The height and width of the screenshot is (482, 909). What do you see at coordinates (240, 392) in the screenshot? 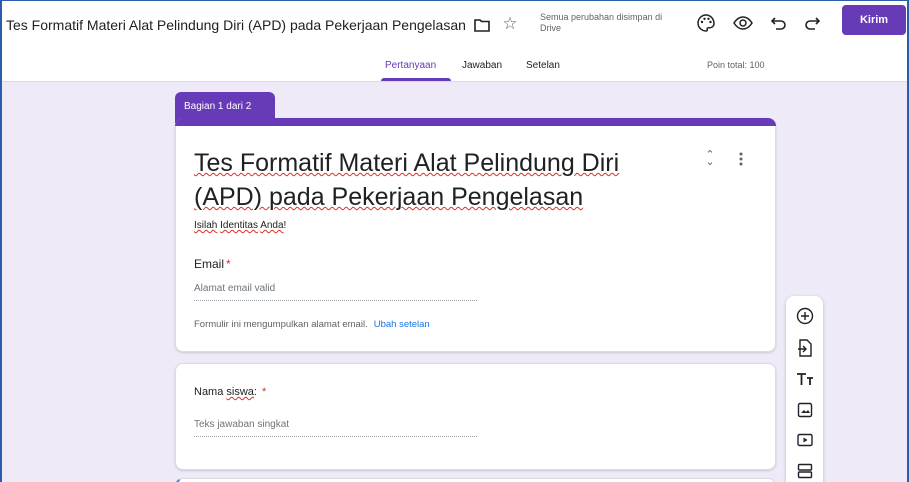
I see `question-word: siswa` at bounding box center [240, 392].